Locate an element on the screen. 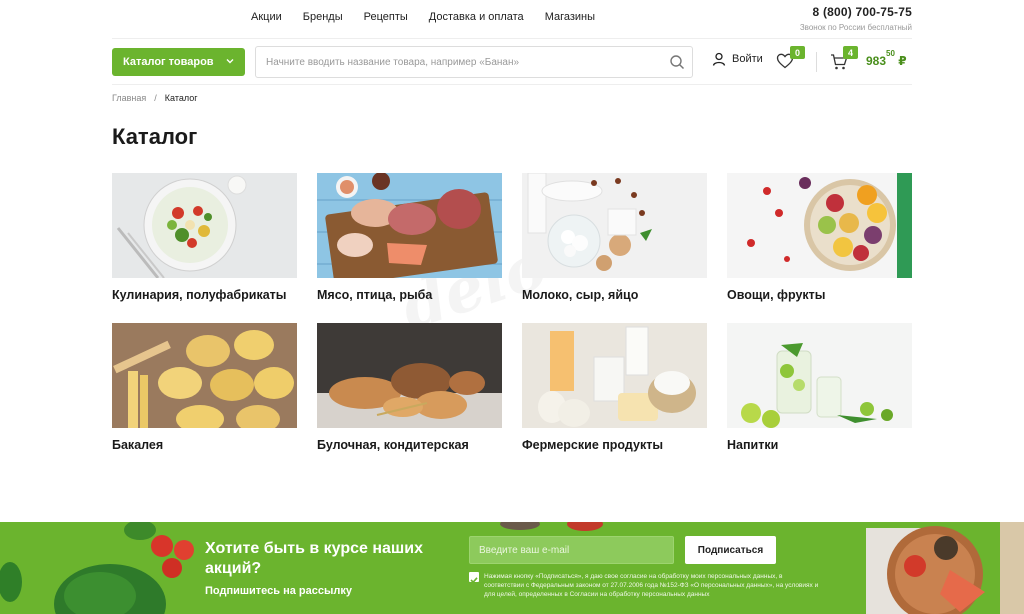 The height and width of the screenshot is (614, 1024). consent-checkbox is located at coordinates (474, 578).